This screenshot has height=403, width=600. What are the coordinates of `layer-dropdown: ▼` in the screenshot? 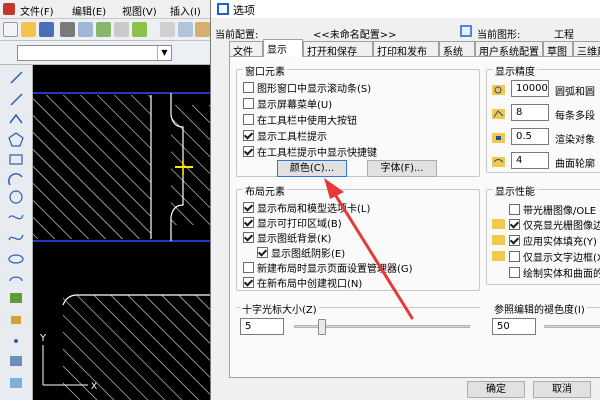 It's located at (94, 53).